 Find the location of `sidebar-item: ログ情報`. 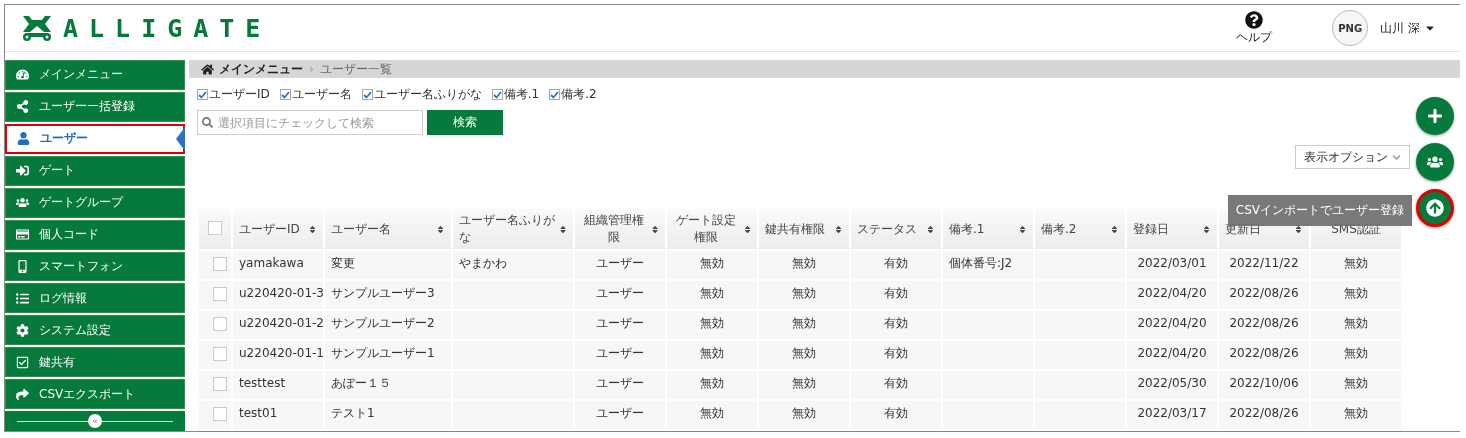

sidebar-item: ログ情報 is located at coordinates (95, 298).